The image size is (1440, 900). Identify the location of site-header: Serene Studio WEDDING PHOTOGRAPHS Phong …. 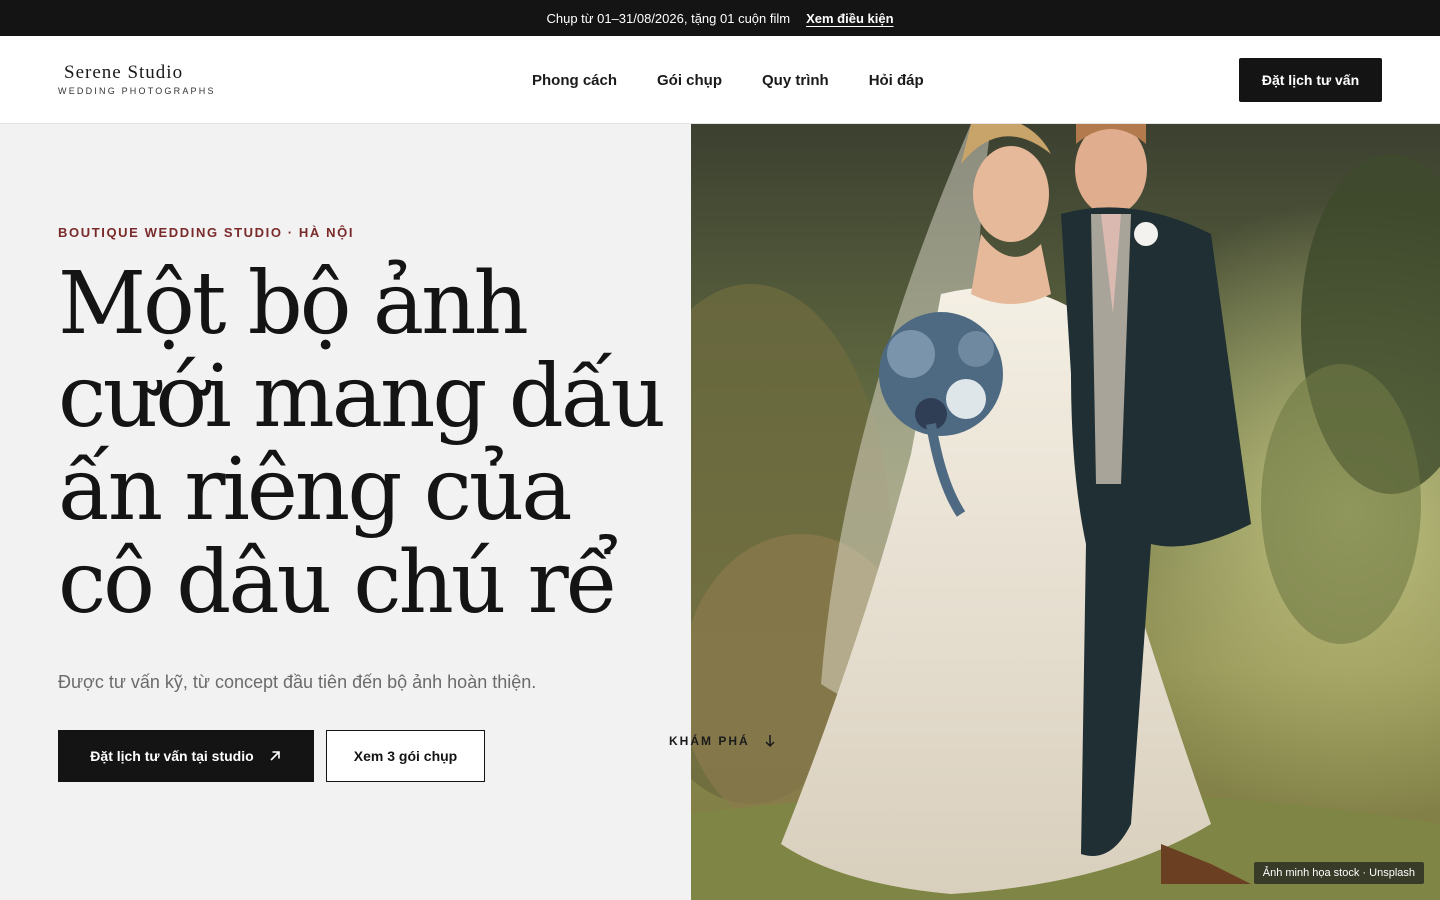
(720, 80).